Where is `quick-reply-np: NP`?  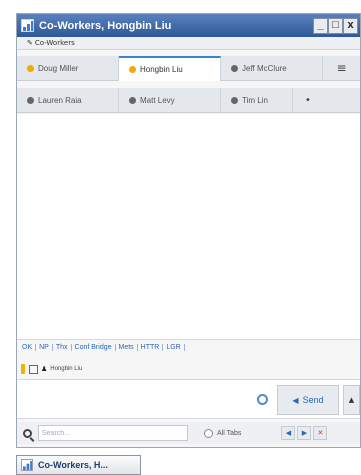 quick-reply-np: NP is located at coordinates (44, 347).